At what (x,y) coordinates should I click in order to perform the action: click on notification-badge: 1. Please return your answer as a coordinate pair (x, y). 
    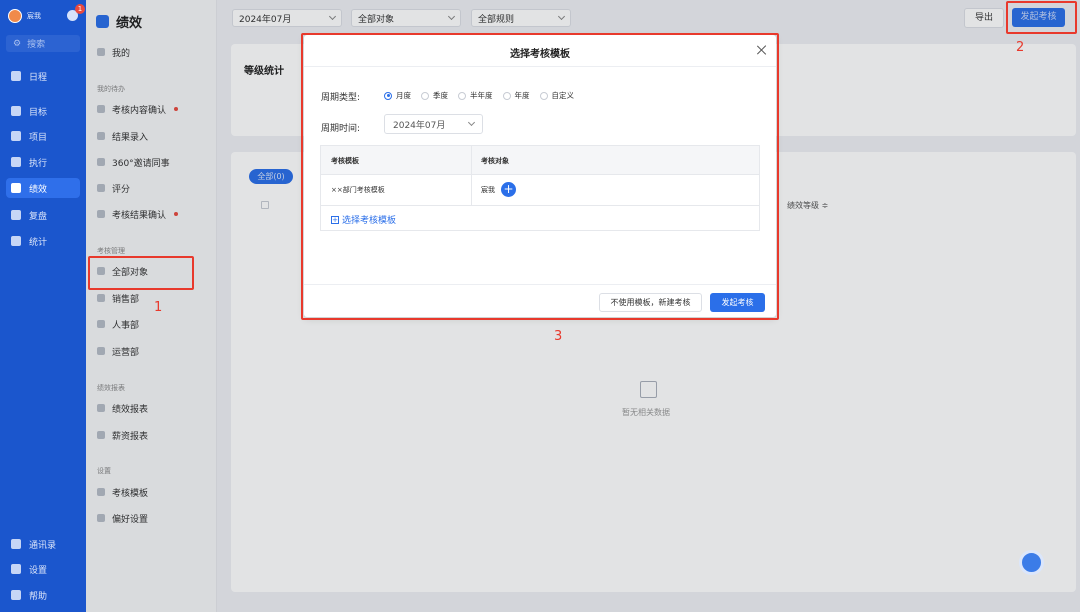
    Looking at the image, I should click on (80, 9).